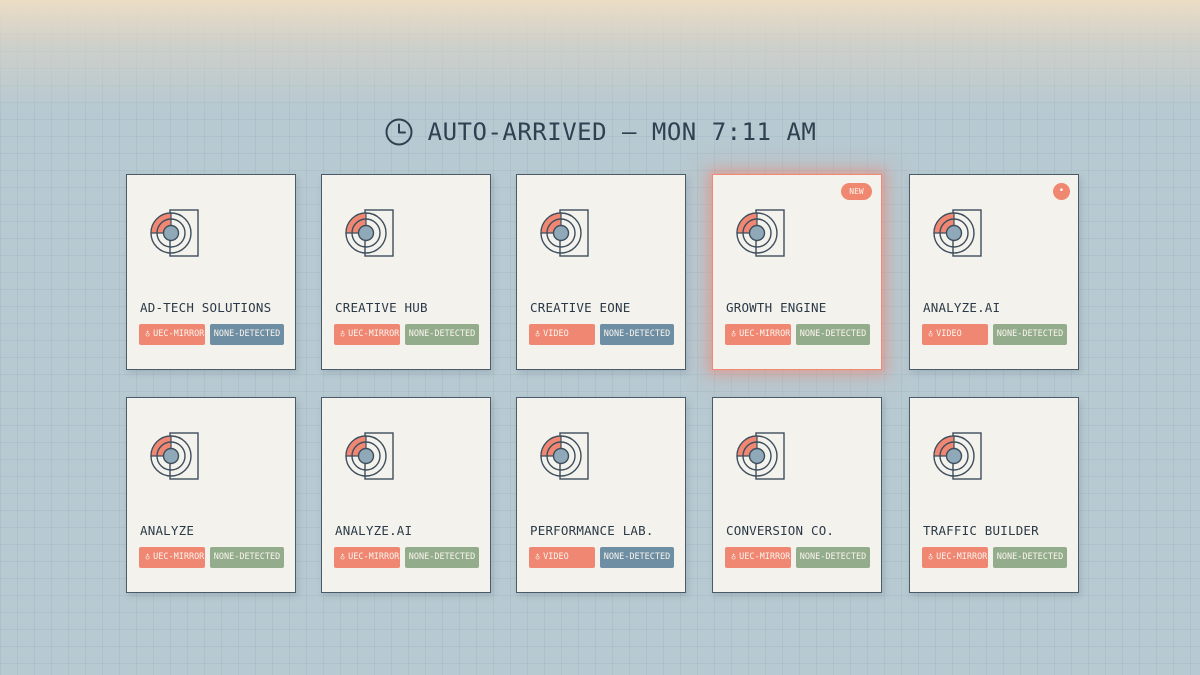 This screenshot has width=1200, height=675. What do you see at coordinates (206, 307) in the screenshot?
I see `card-title: AD-TECH SOLUTIONS` at bounding box center [206, 307].